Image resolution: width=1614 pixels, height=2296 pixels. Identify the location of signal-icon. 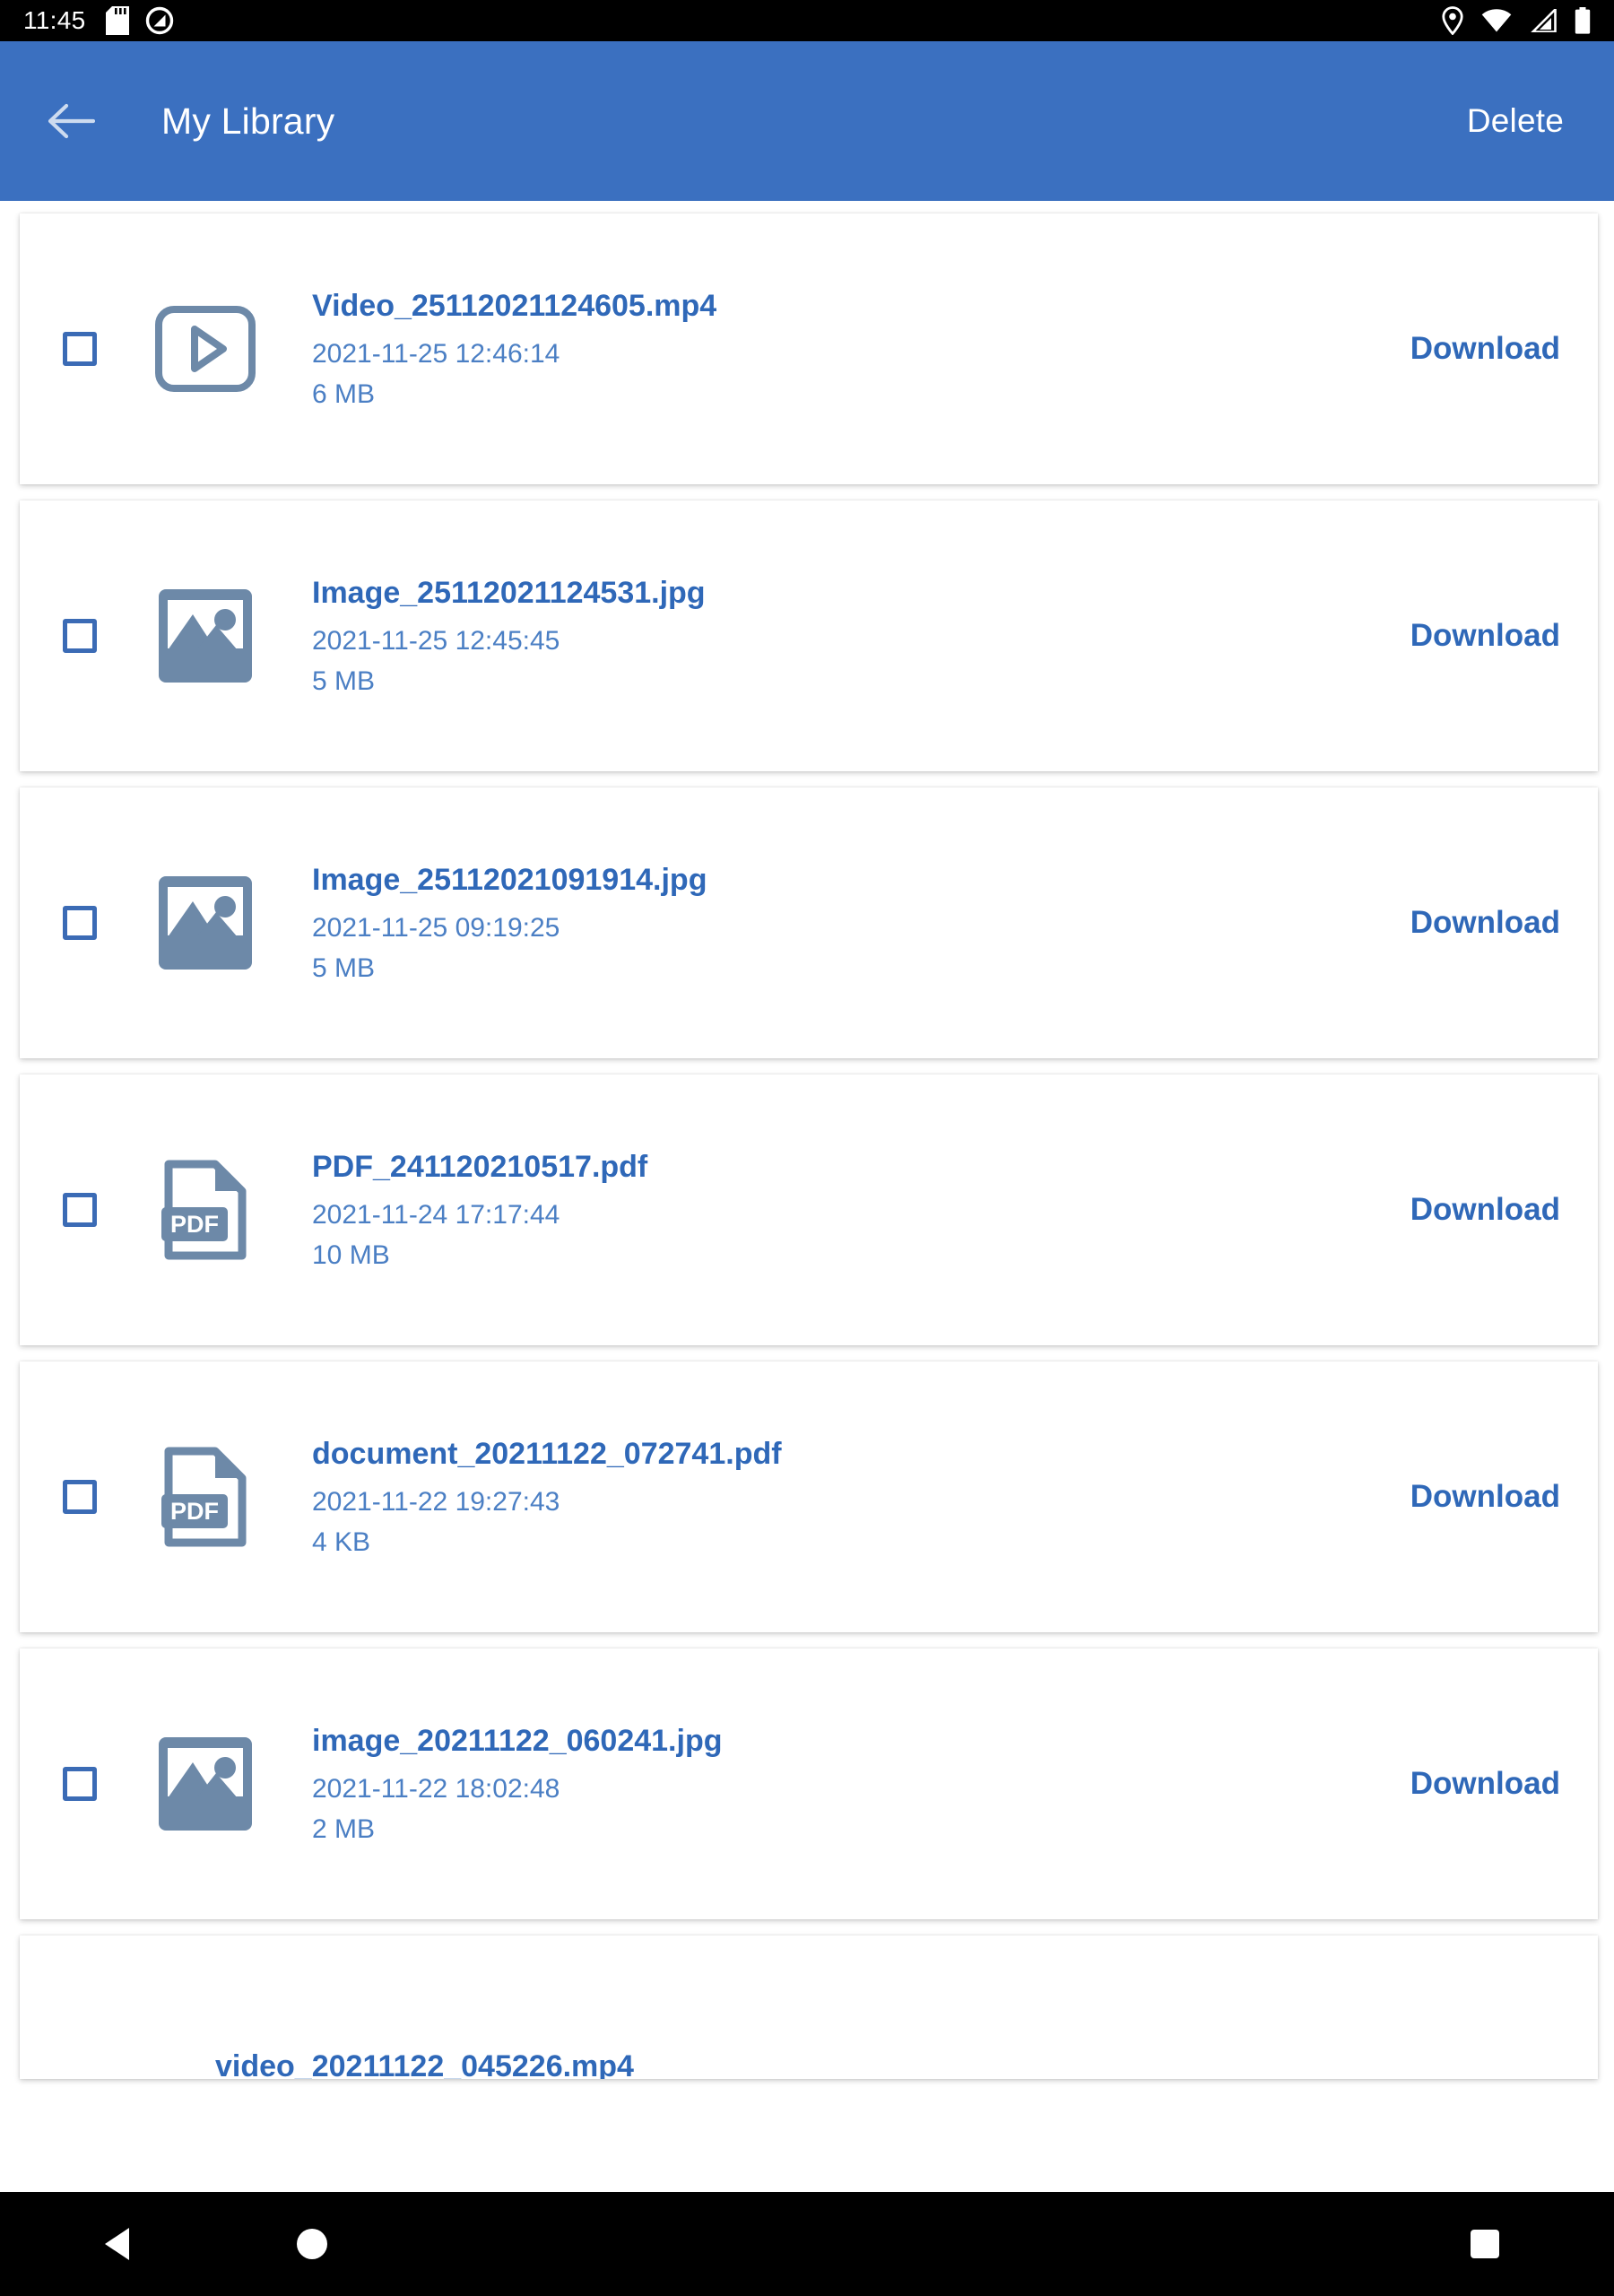
(1543, 20).